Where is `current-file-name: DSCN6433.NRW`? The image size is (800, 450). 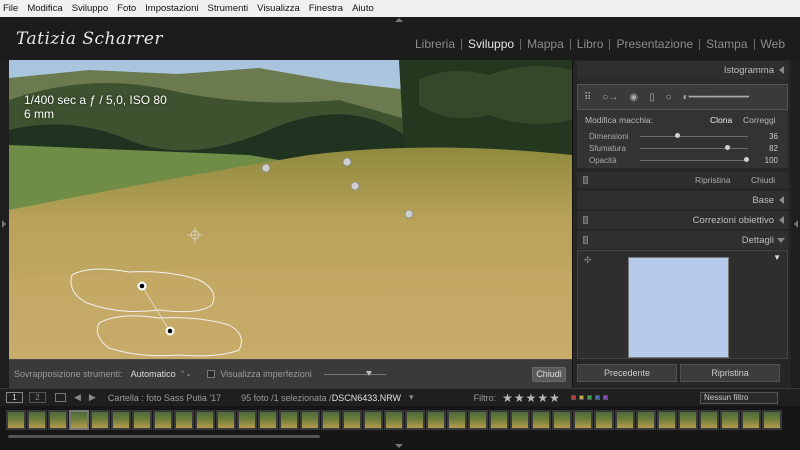 current-file-name: DSCN6433.NRW is located at coordinates (366, 398).